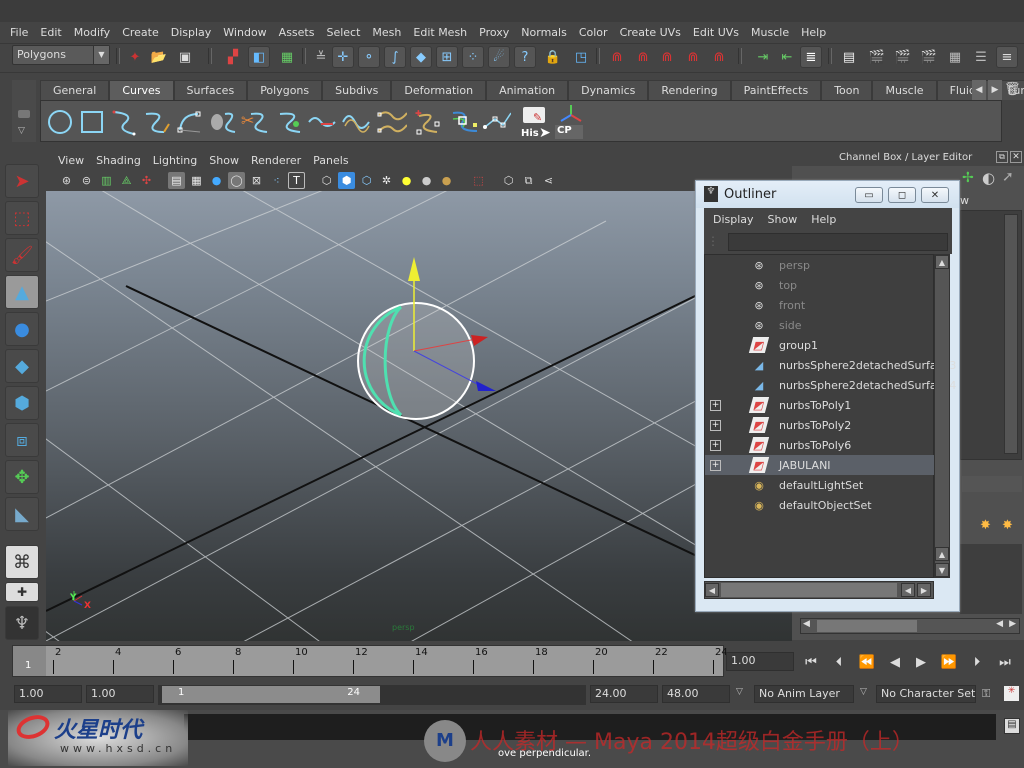 The image size is (1024, 768). I want to click on shelf-options: ▽, so click(24, 111).